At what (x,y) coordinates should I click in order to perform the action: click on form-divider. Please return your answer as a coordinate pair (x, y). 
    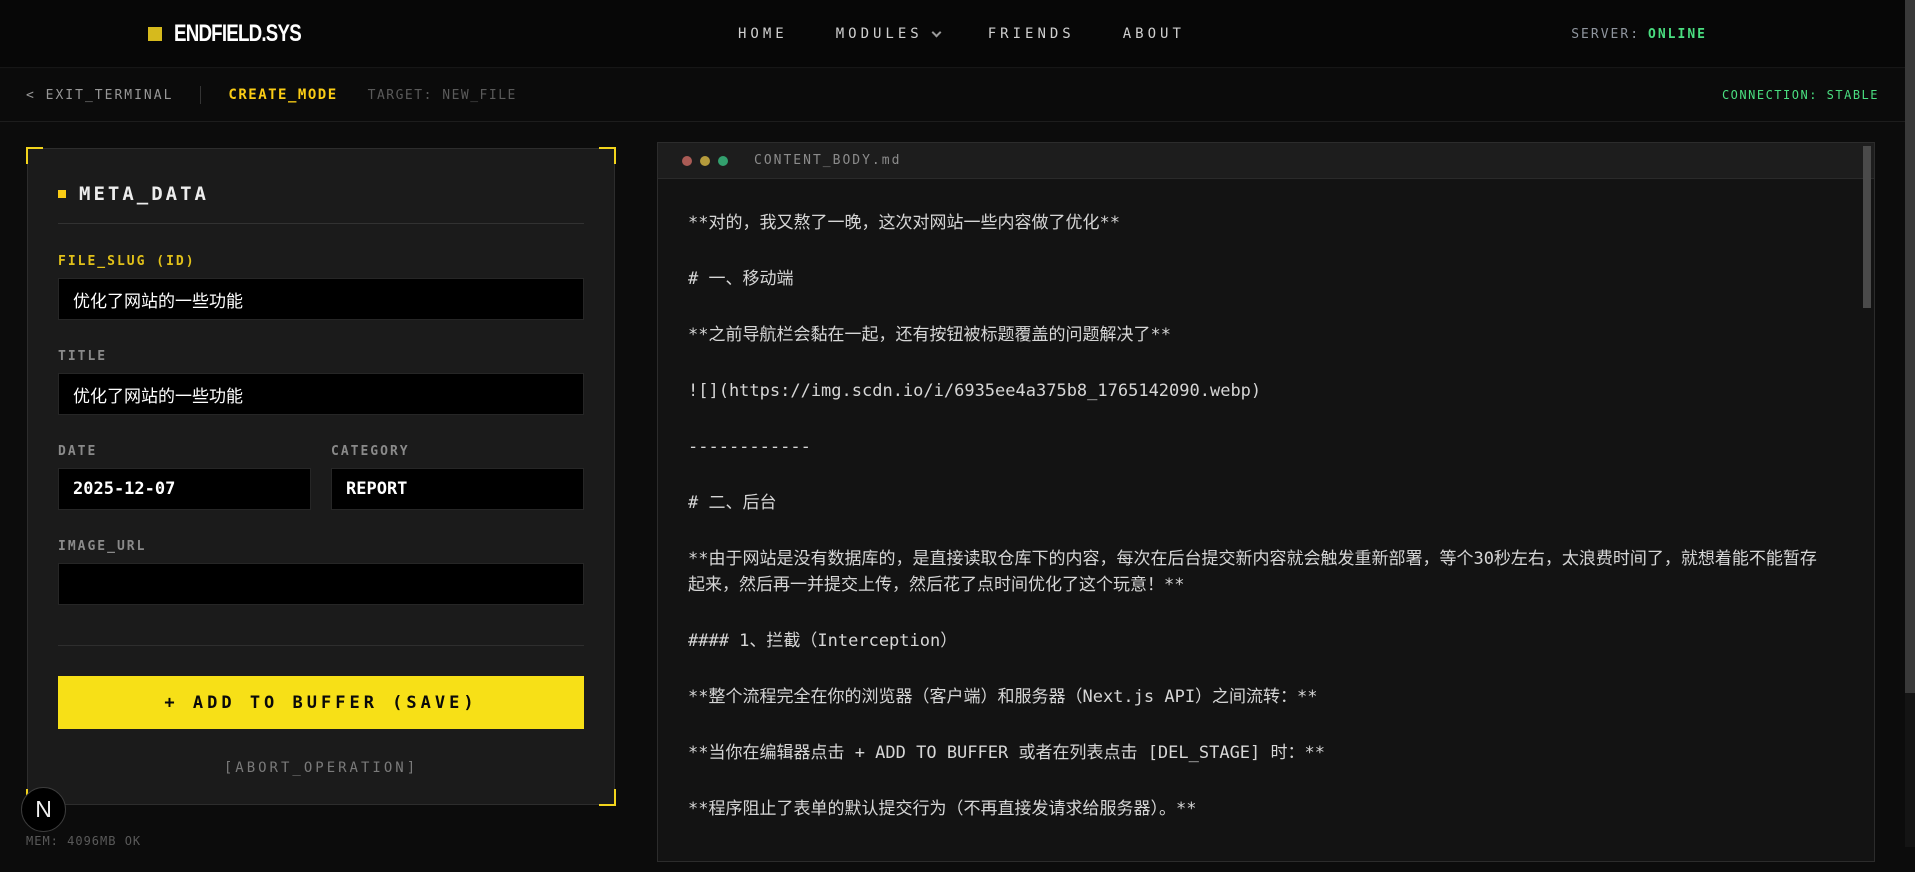
    Looking at the image, I should click on (321, 645).